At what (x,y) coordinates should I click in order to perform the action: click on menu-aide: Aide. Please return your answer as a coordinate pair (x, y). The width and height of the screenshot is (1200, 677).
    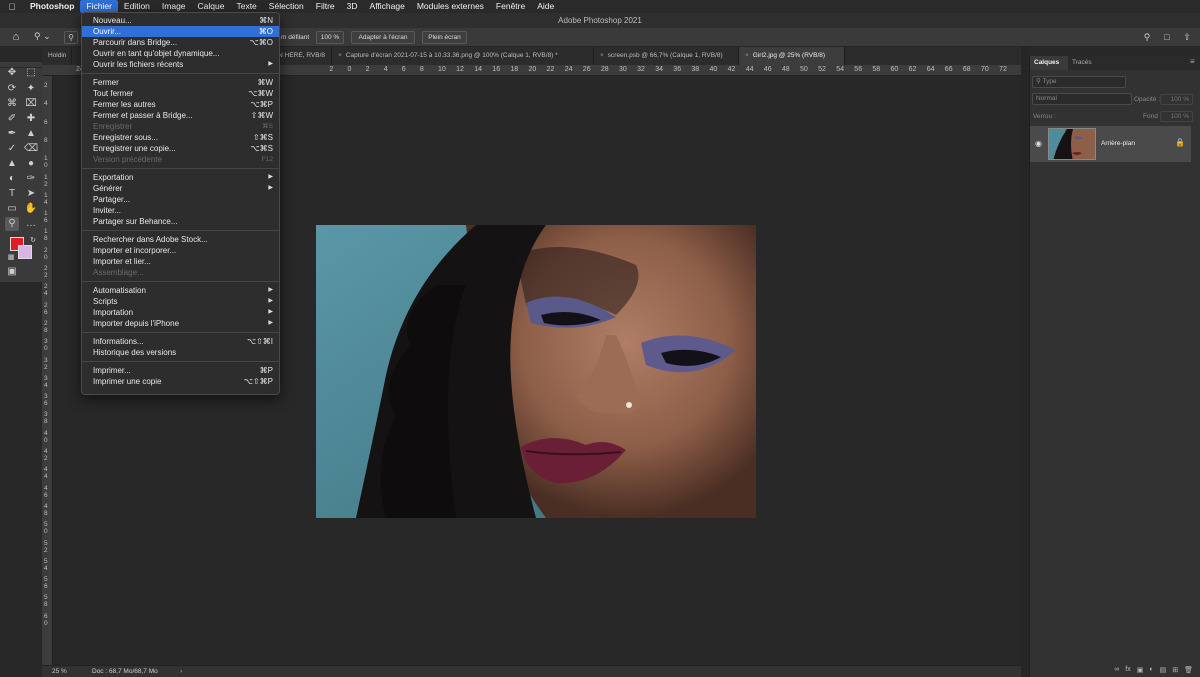
    Looking at the image, I should click on (545, 6).